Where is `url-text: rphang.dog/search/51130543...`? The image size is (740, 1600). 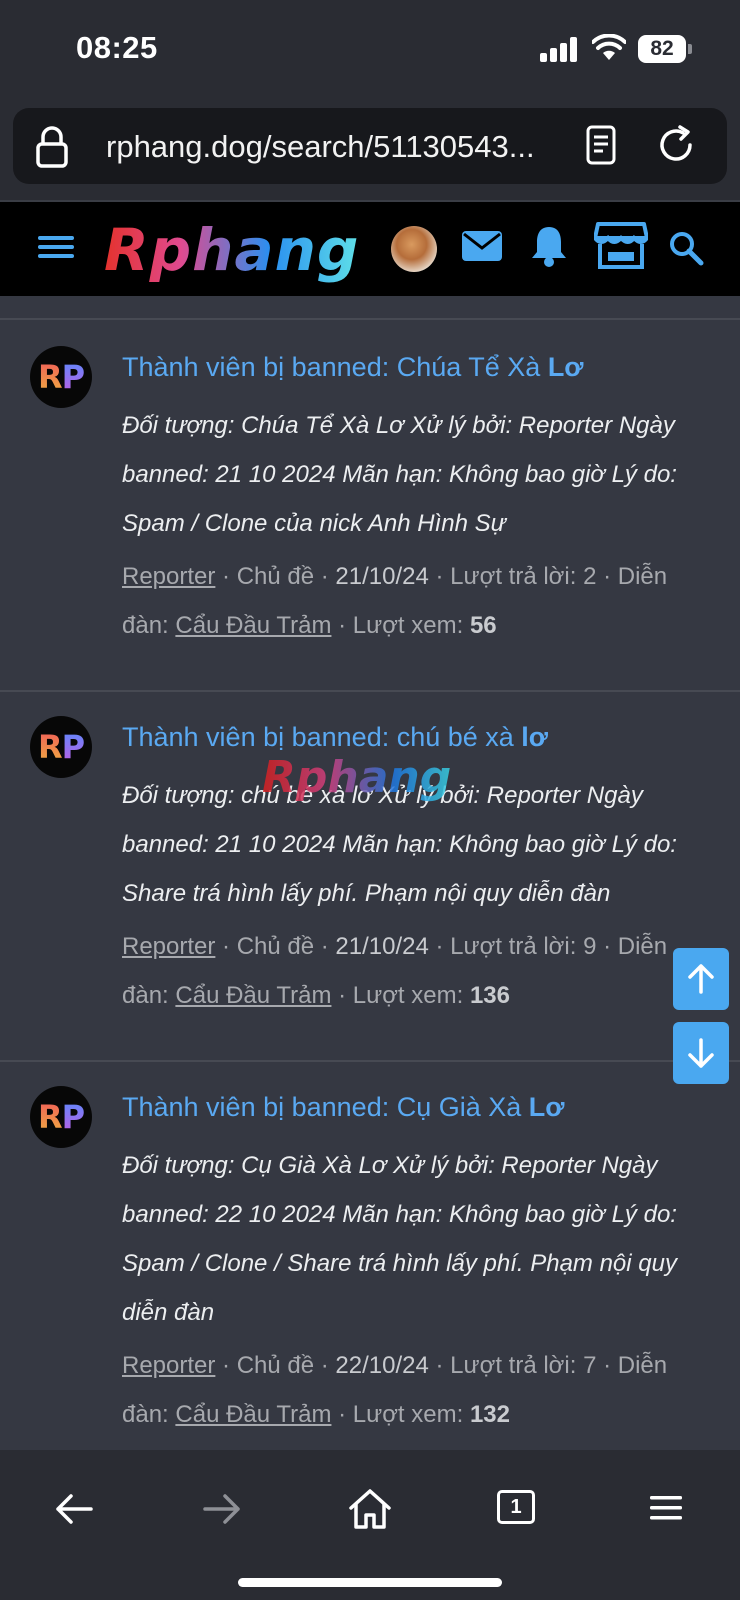
url-text: rphang.dog/search/51130543... is located at coordinates (331, 147).